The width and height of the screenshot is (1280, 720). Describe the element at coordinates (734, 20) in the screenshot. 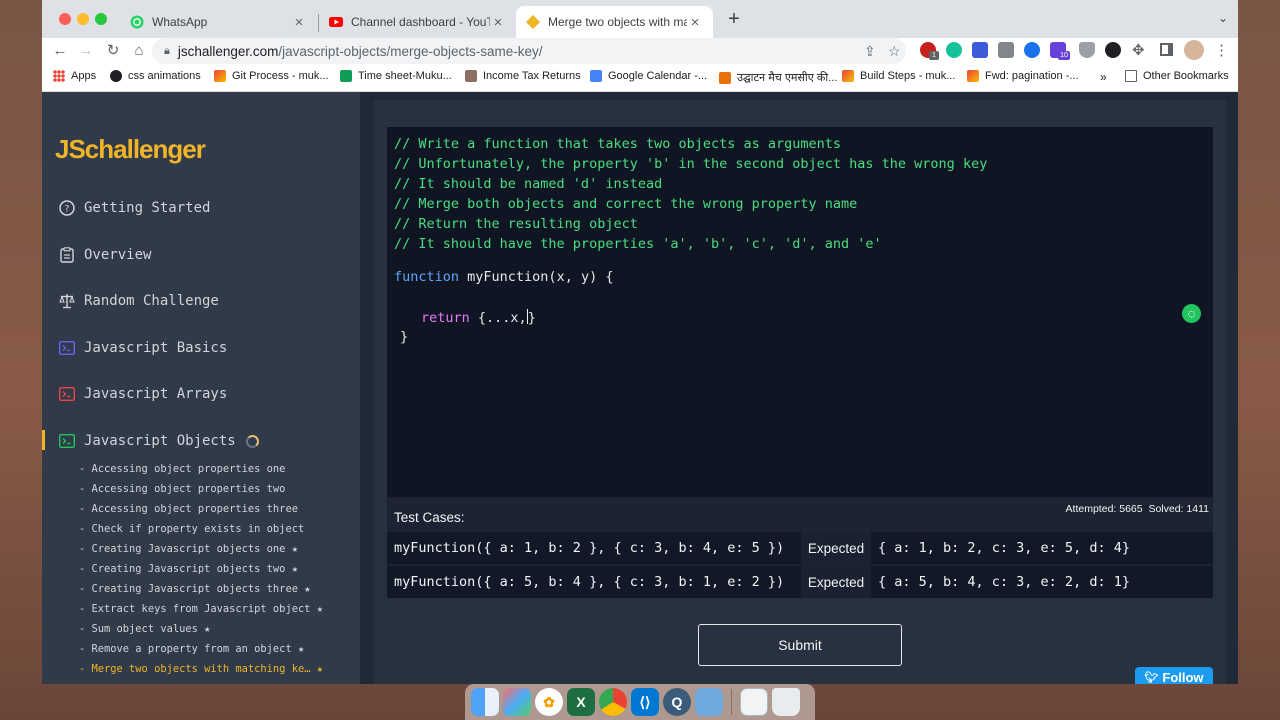

I see `new-tab-button: +` at that location.